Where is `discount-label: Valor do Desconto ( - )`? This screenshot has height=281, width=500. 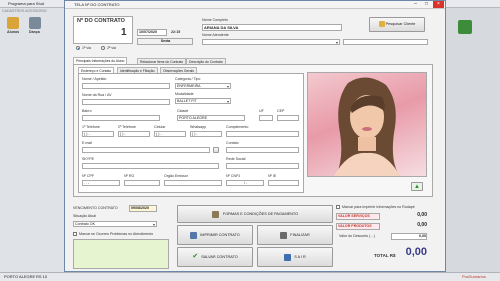 discount-label: Valor do Desconto ( - ) is located at coordinates (357, 236).